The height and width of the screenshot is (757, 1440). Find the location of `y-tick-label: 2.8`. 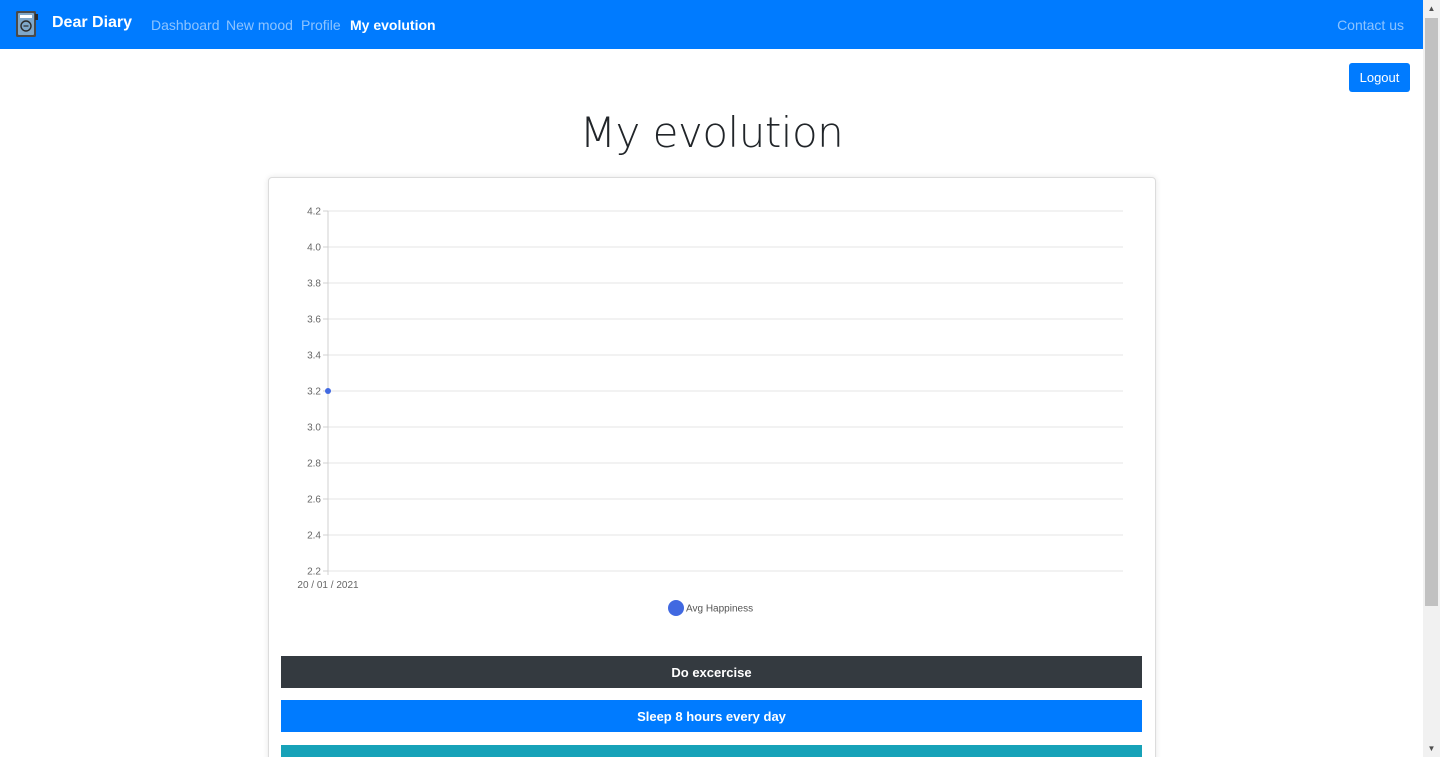

y-tick-label: 2.8 is located at coordinates (314, 464).